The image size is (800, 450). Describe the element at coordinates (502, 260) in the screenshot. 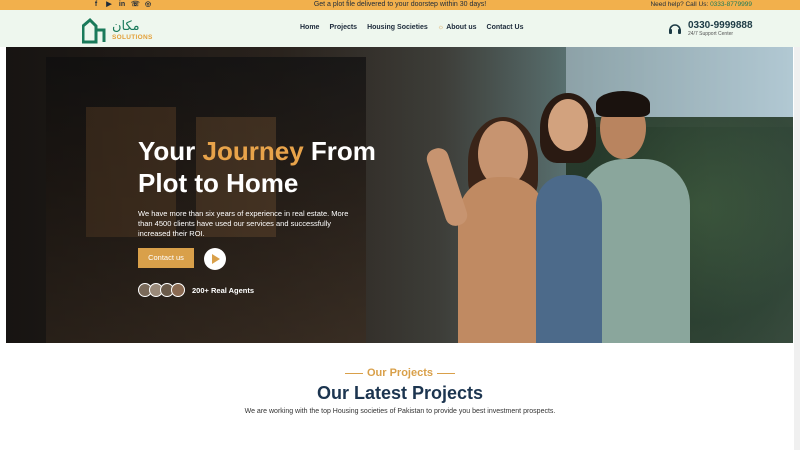

I see `family-woman-body` at that location.